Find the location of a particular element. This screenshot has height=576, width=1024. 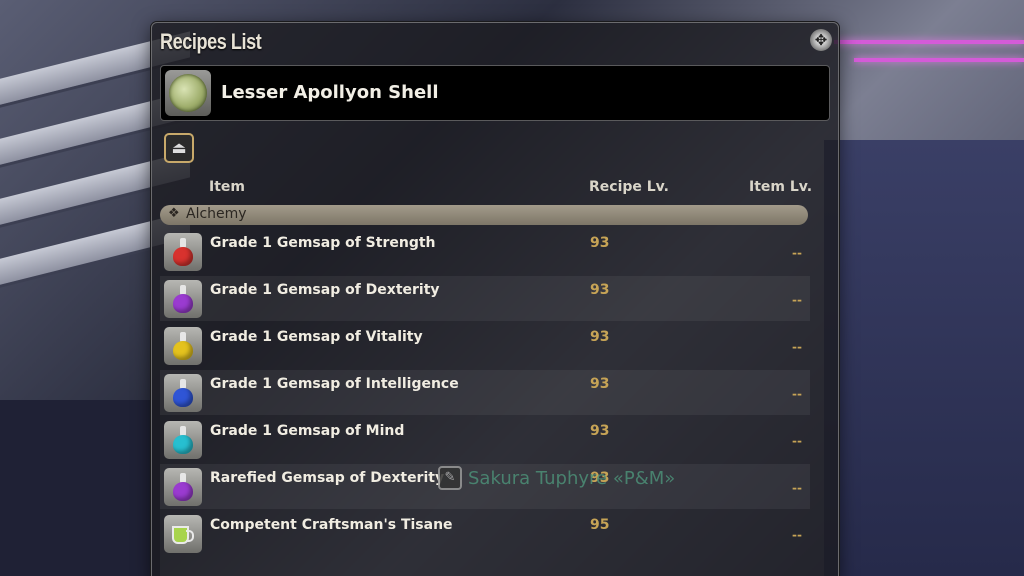

player-name: Sakura Tuphyre «P&M» is located at coordinates (572, 478).